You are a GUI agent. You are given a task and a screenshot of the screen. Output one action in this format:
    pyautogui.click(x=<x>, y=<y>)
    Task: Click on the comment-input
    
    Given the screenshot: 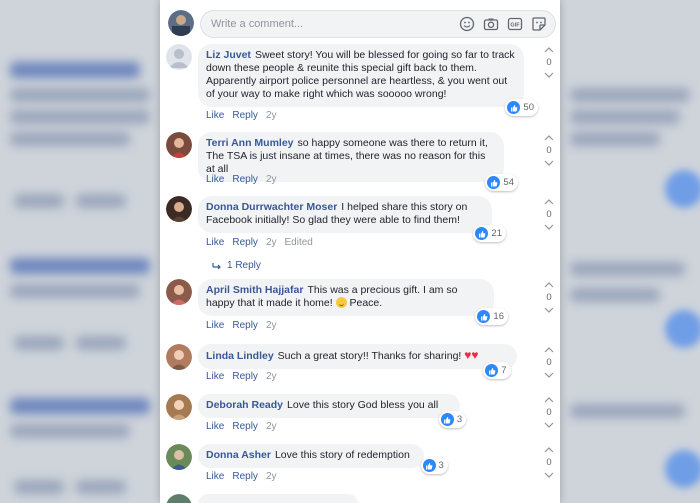 What is the action you would take?
    pyautogui.click(x=331, y=24)
    